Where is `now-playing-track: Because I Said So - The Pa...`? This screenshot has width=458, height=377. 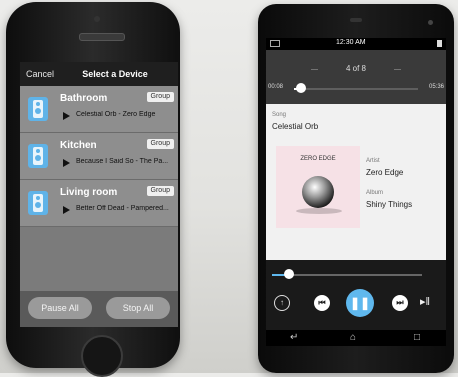 now-playing-track: Because I Said So - The Pa... is located at coordinates (122, 161).